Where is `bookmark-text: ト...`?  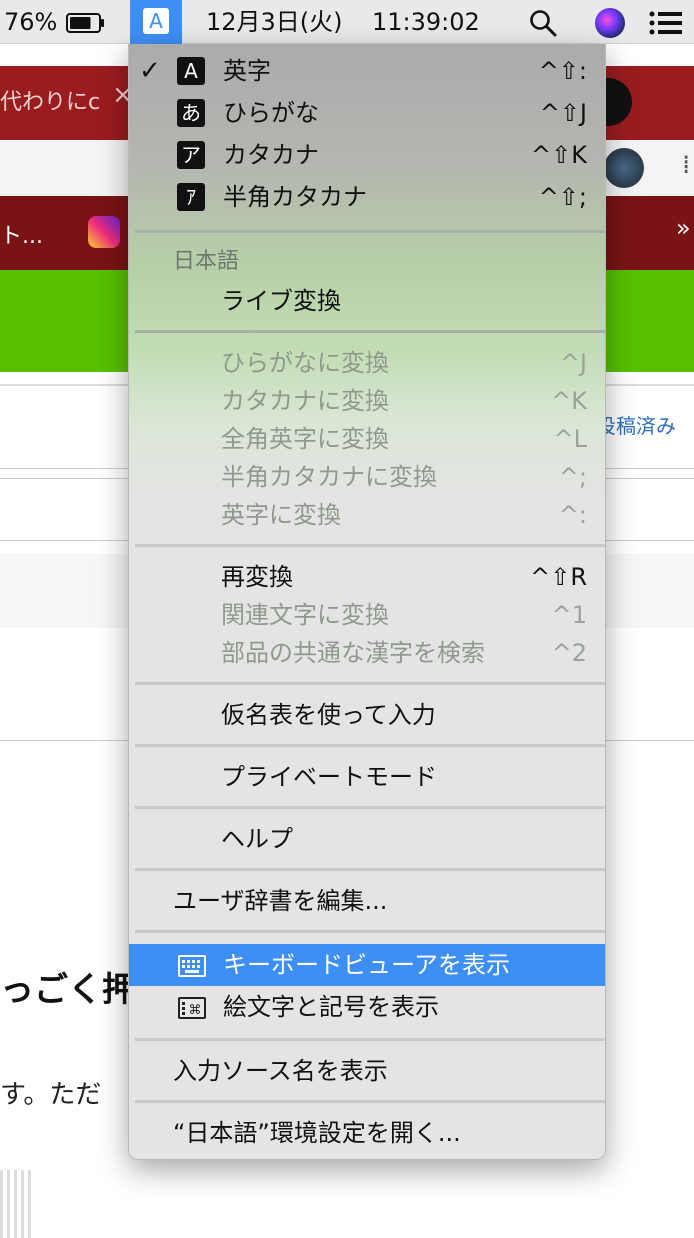
bookmark-text: ト... is located at coordinates (21, 234).